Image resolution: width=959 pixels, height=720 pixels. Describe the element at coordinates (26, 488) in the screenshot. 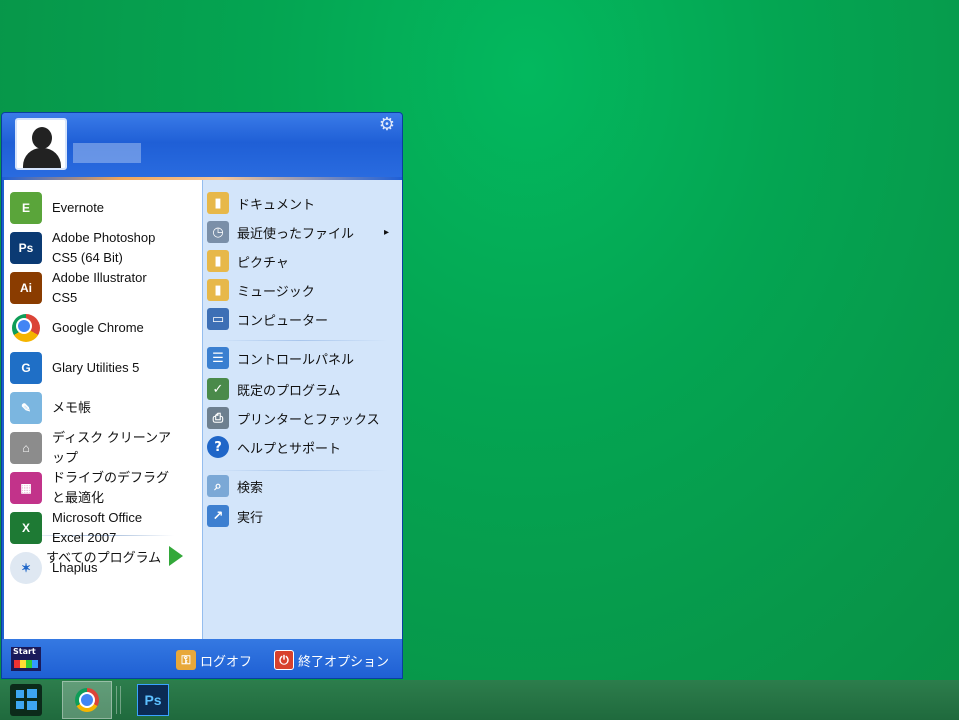

I see `defrag-icon: ▦` at that location.